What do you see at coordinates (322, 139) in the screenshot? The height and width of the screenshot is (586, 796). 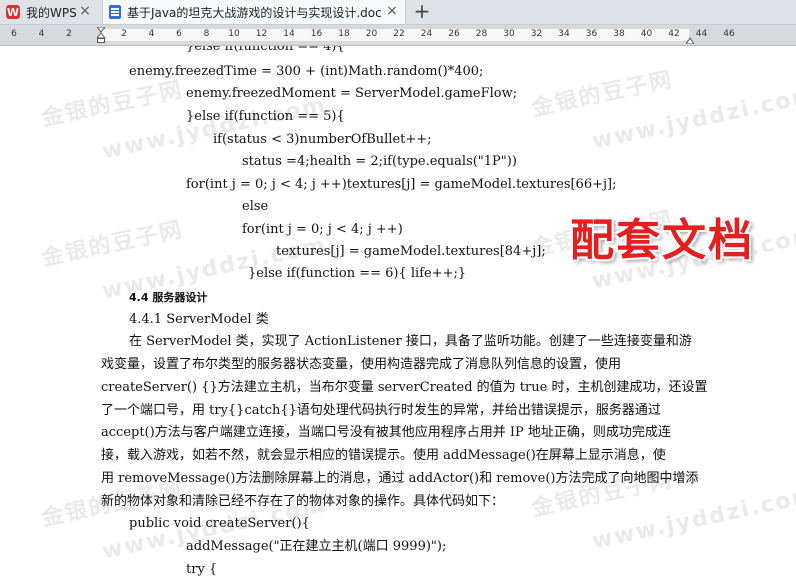 I see `code-line: if(status < 3)numberOfBullet++;` at bounding box center [322, 139].